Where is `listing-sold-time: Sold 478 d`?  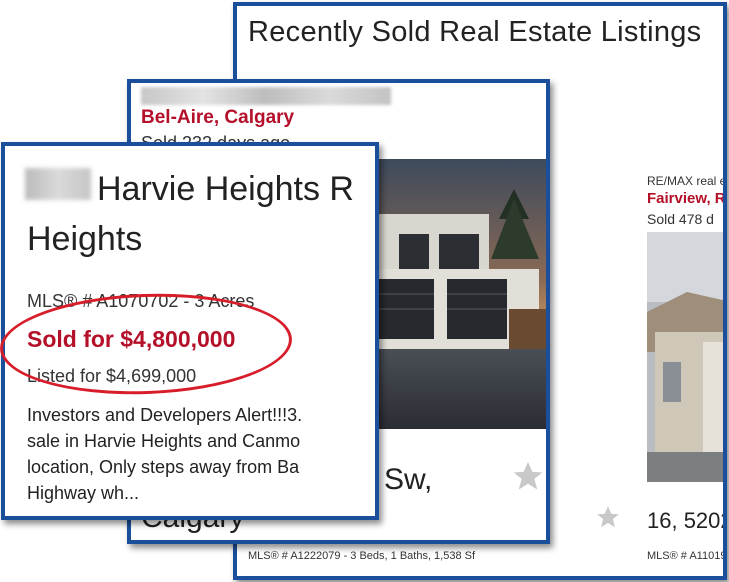
listing-sold-time: Sold 478 d is located at coordinates (680, 219).